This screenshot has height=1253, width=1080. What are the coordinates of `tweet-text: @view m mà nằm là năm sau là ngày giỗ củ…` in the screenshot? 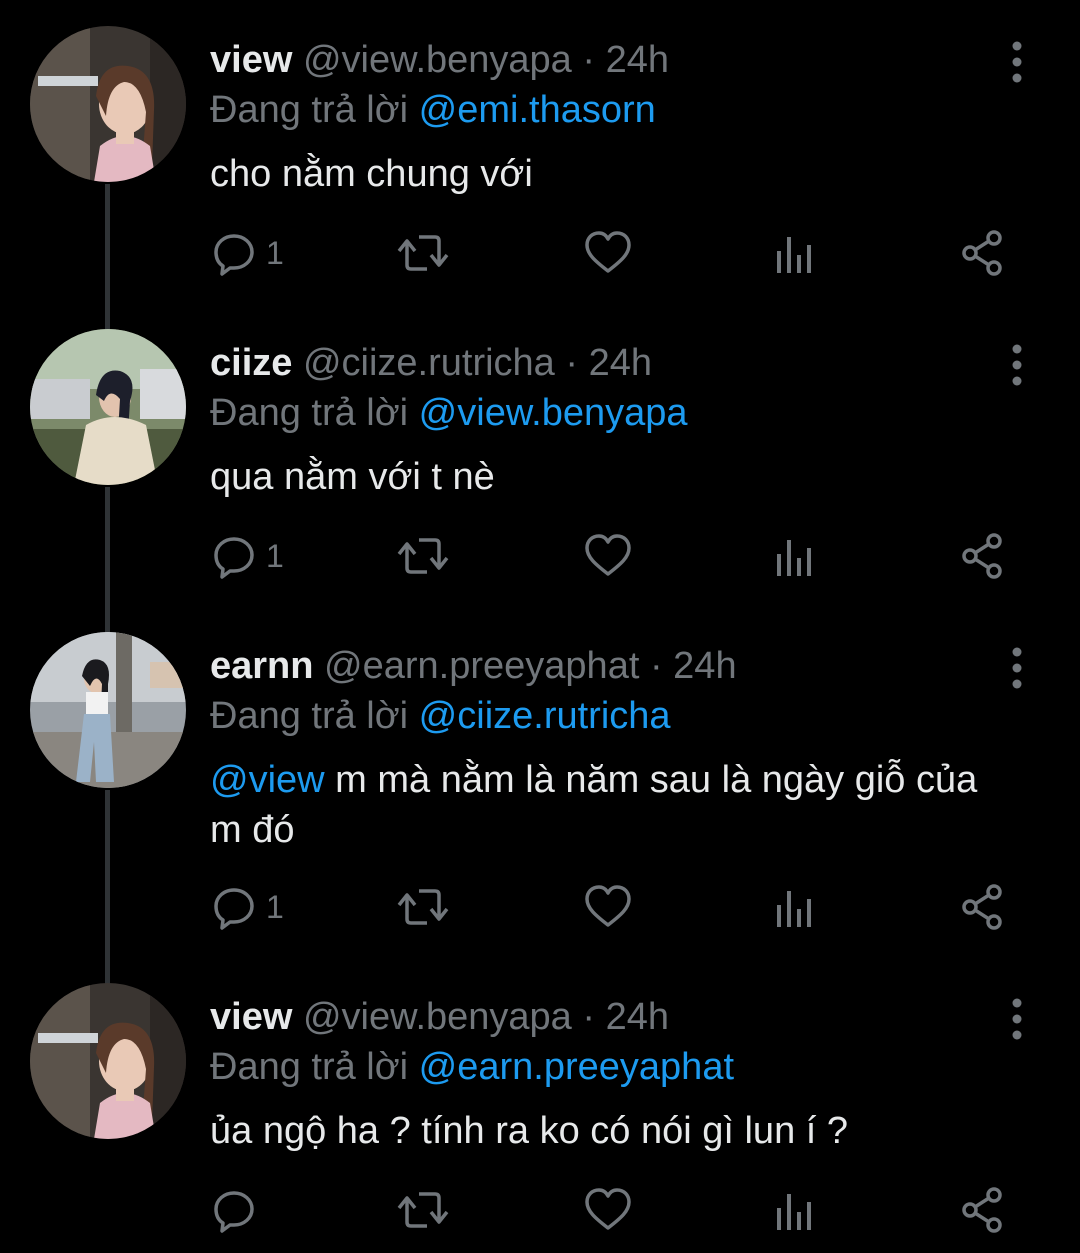 It's located at (610, 805).